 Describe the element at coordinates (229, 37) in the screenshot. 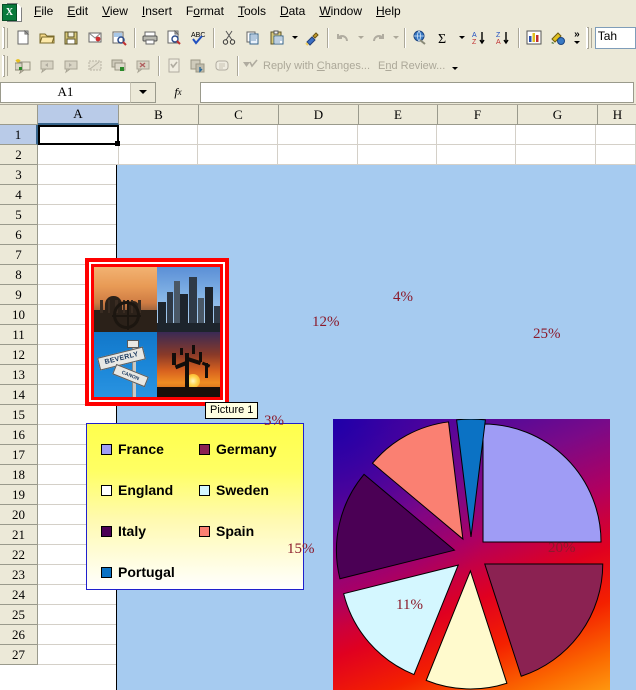

I see `cut-icon` at that location.